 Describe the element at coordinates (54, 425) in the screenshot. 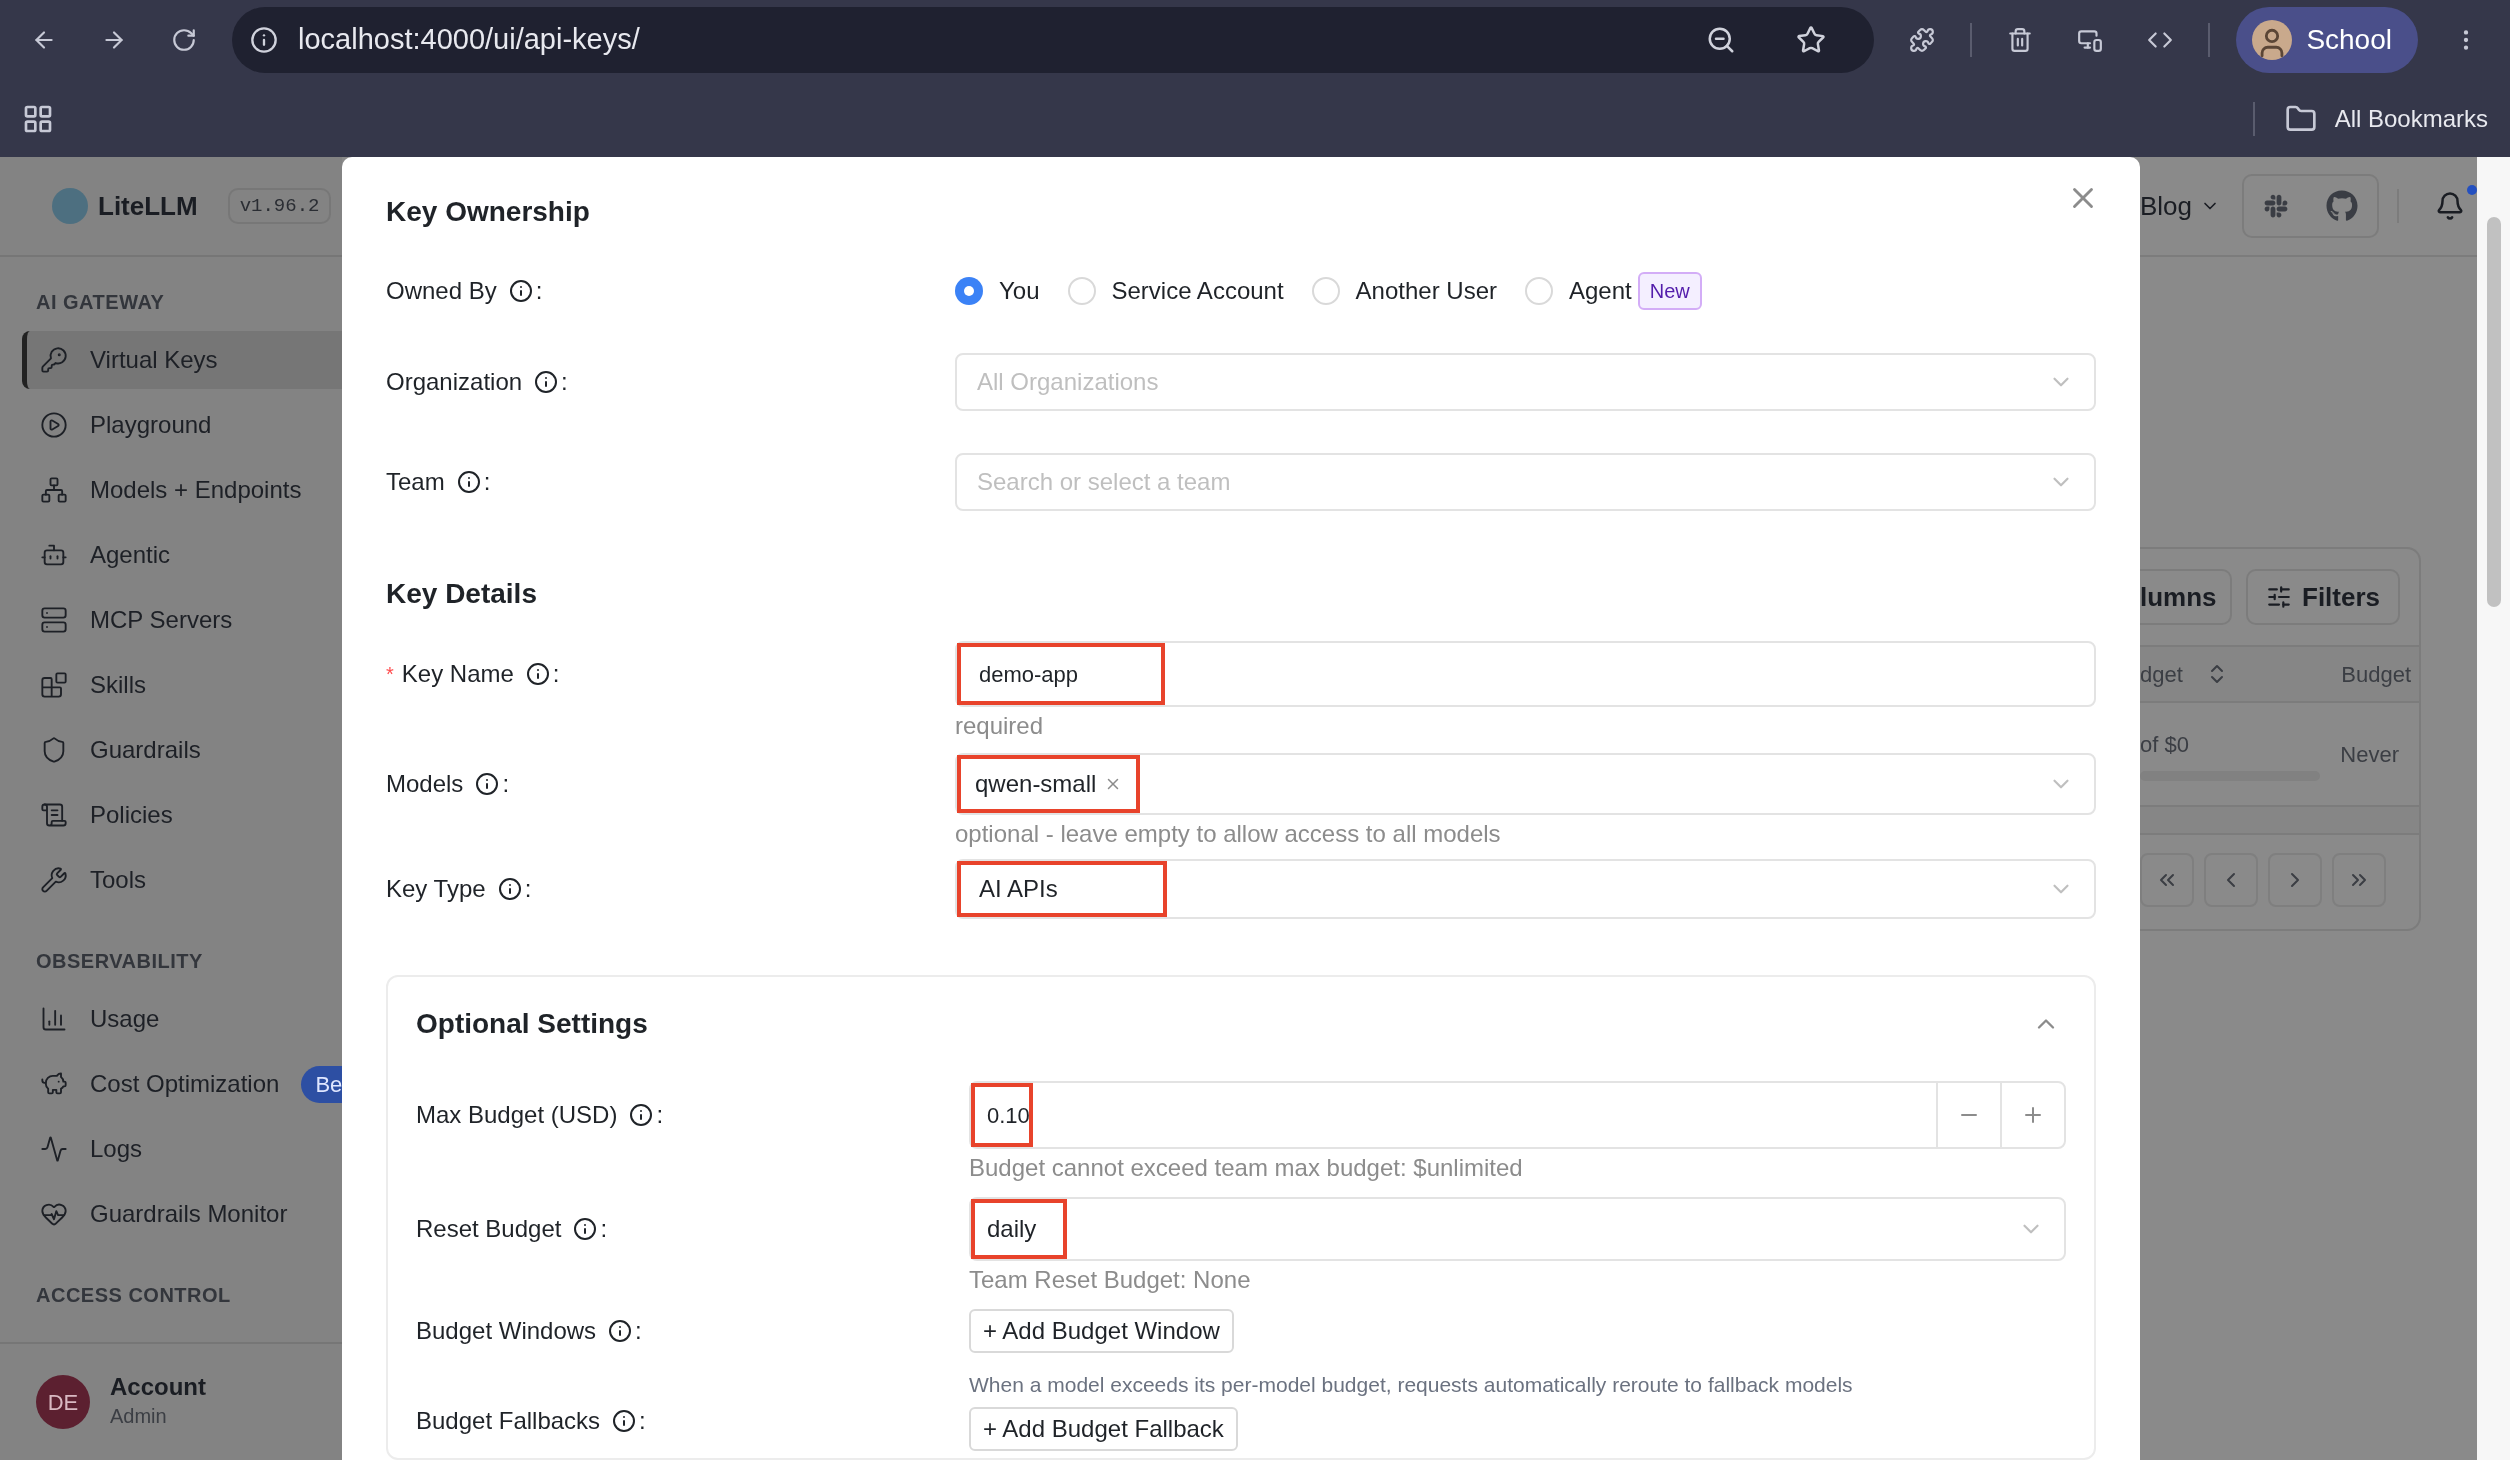

I see `play-icon` at that location.